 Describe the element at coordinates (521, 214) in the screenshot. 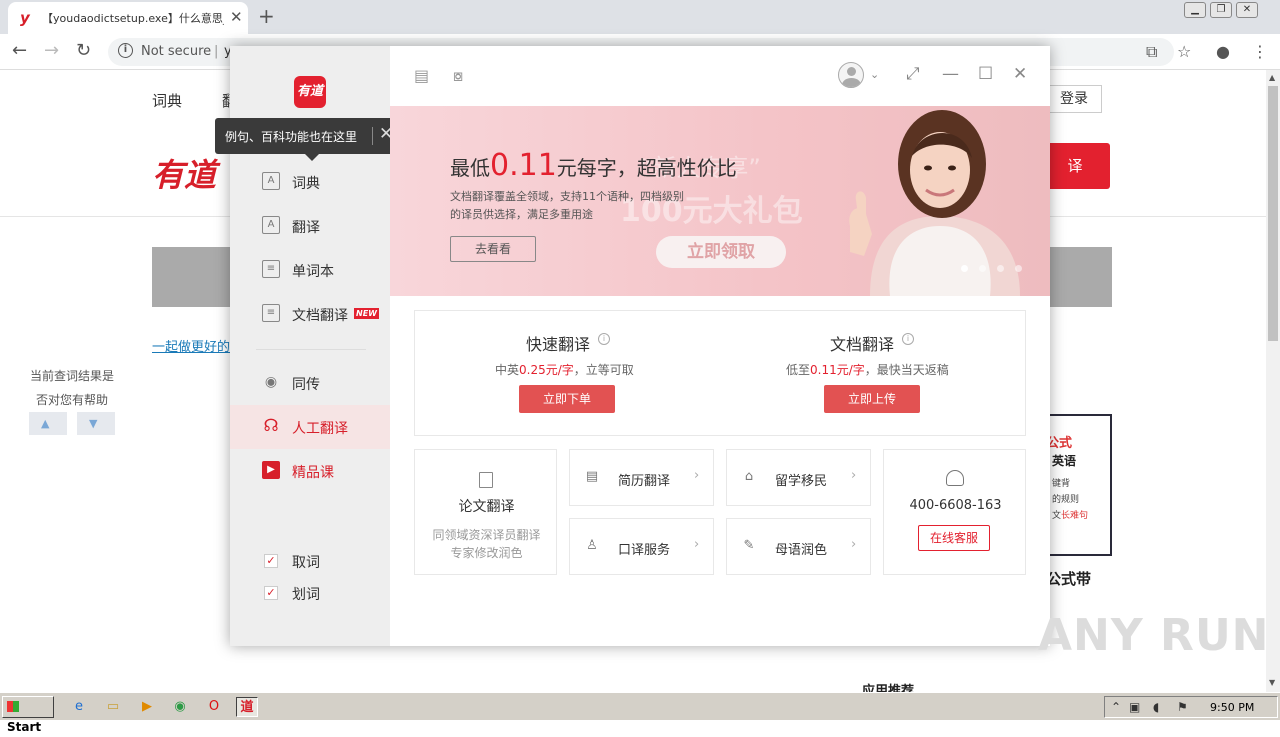

I see `banner-subtitle-line2: 的译员供选择，满足多重用途` at that location.